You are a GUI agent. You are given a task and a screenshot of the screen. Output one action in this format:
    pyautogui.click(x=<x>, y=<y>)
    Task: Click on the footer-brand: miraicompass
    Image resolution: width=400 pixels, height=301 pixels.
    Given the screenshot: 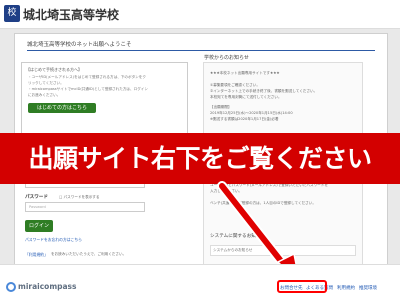 What is the action you would take?
    pyautogui.click(x=47, y=286)
    